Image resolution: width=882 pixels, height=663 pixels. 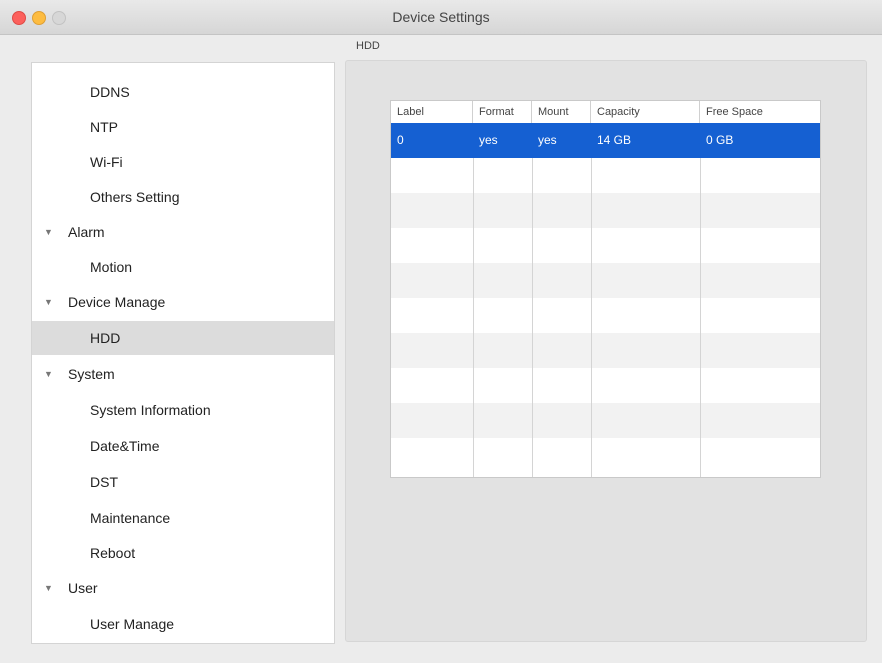 I want to click on tree-item-label: User Manage, so click(x=132, y=624).